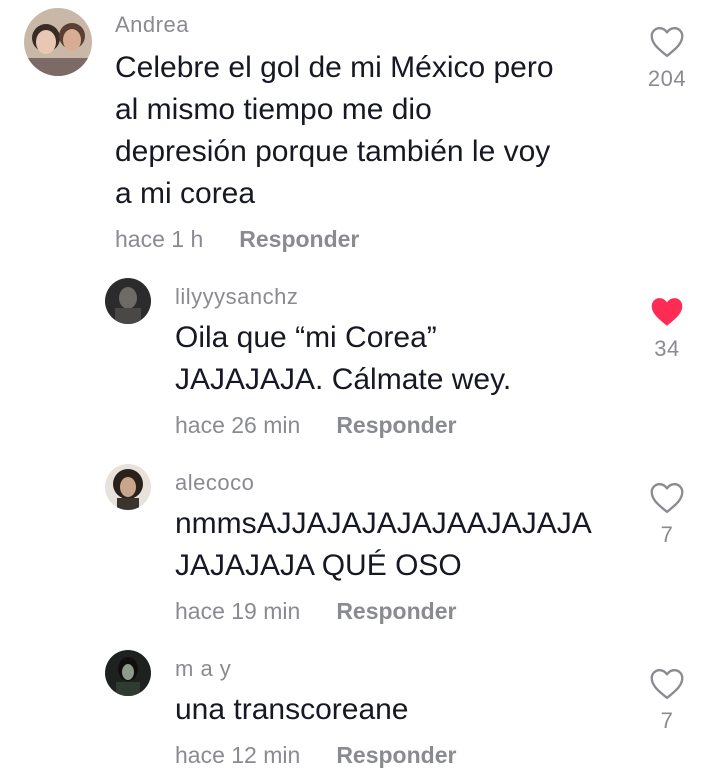  Describe the element at coordinates (238, 611) in the screenshot. I see `timestamp: hace 19 min` at that location.